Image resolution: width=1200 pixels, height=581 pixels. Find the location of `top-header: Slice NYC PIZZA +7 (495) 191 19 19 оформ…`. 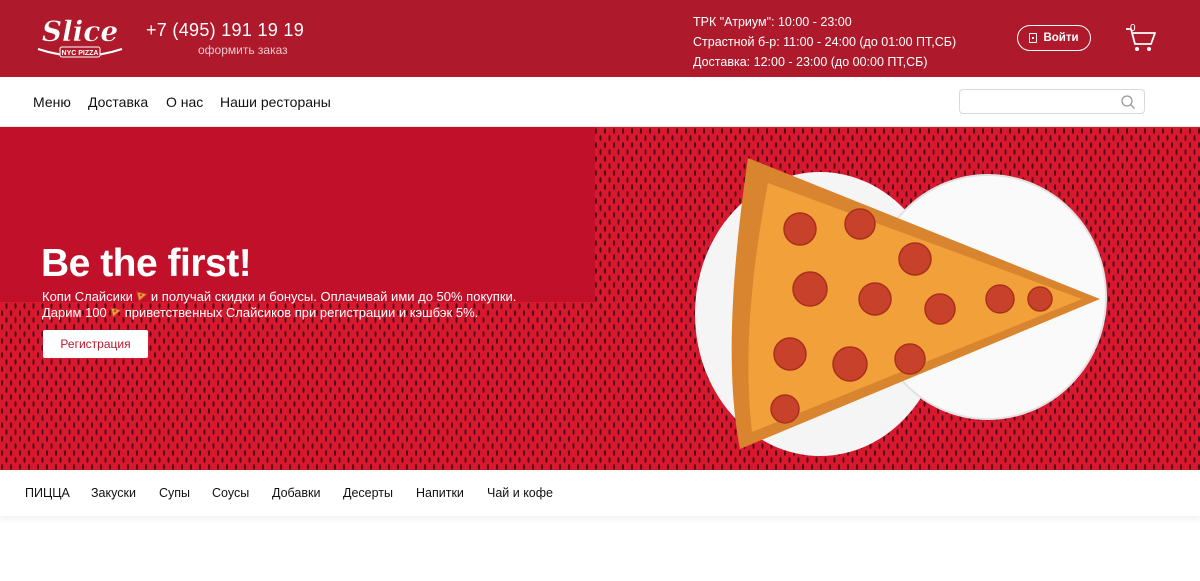

top-header: Slice NYC PIZZA +7 (495) 191 19 19 оформ… is located at coordinates (600, 38).